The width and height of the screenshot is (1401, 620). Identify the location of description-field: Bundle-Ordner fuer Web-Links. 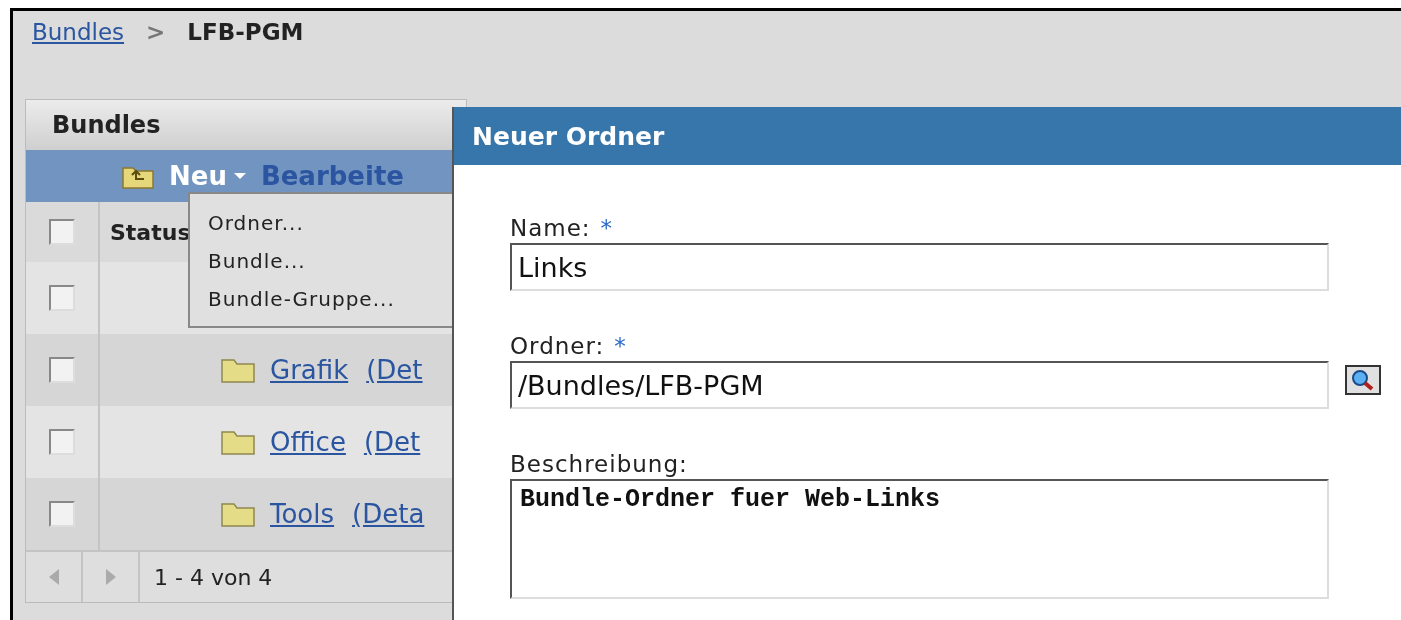
(919, 539).